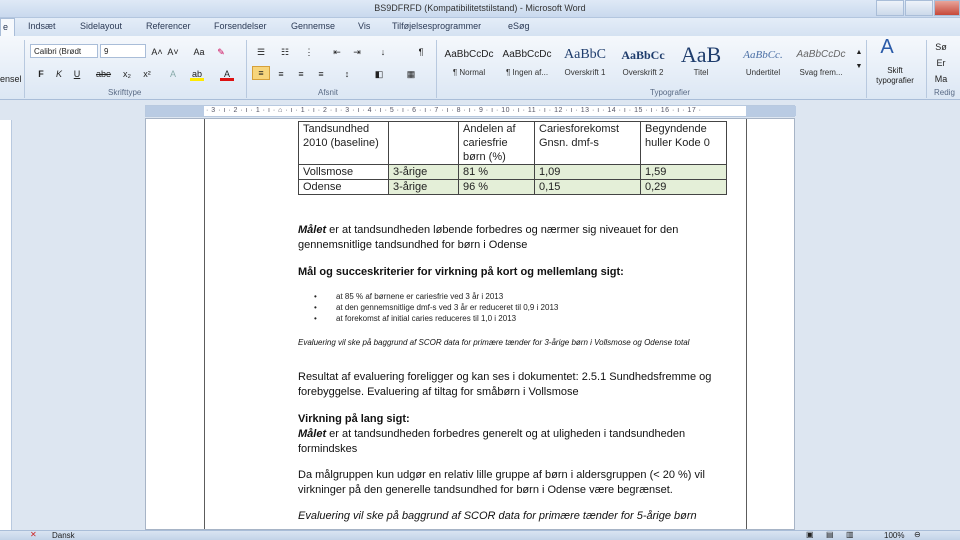 This screenshot has height=540, width=960. What do you see at coordinates (42, 26) in the screenshot?
I see `tab-insert: Indsæt` at bounding box center [42, 26].